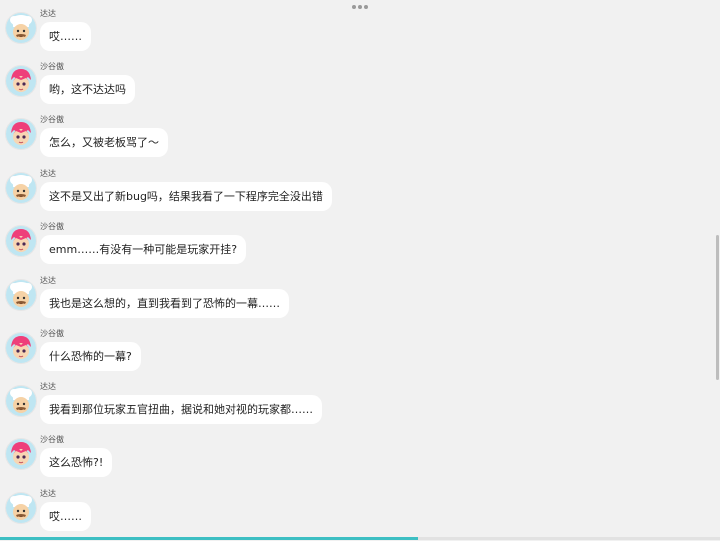 Image resolution: width=720 pixels, height=541 pixels. What do you see at coordinates (350, 248) in the screenshot?
I see `chat-message: 沙谷傲 emm……有没有一种可能是玩家开挂?` at bounding box center [350, 248].